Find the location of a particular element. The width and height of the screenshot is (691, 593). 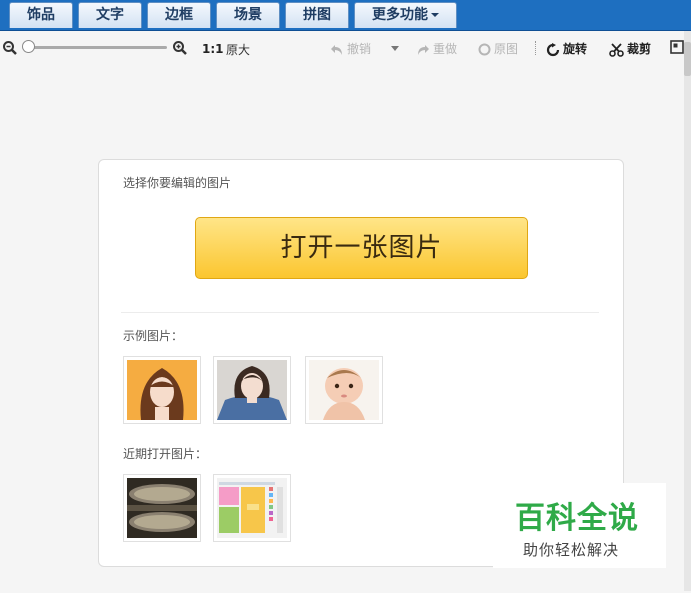

original-image-label: 原图 is located at coordinates (506, 49).